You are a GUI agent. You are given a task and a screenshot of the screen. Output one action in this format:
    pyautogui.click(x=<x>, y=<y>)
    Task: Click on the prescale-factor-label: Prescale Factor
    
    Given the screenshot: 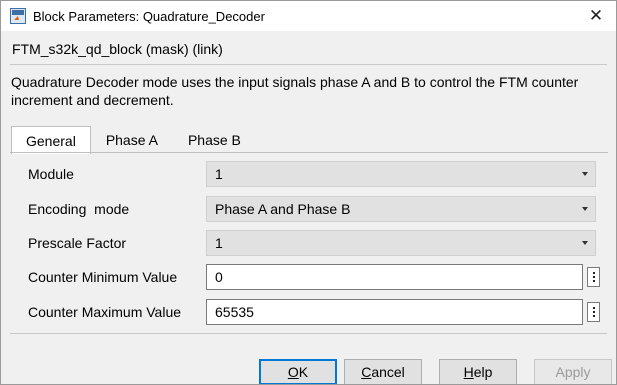 What is the action you would take?
    pyautogui.click(x=77, y=243)
    